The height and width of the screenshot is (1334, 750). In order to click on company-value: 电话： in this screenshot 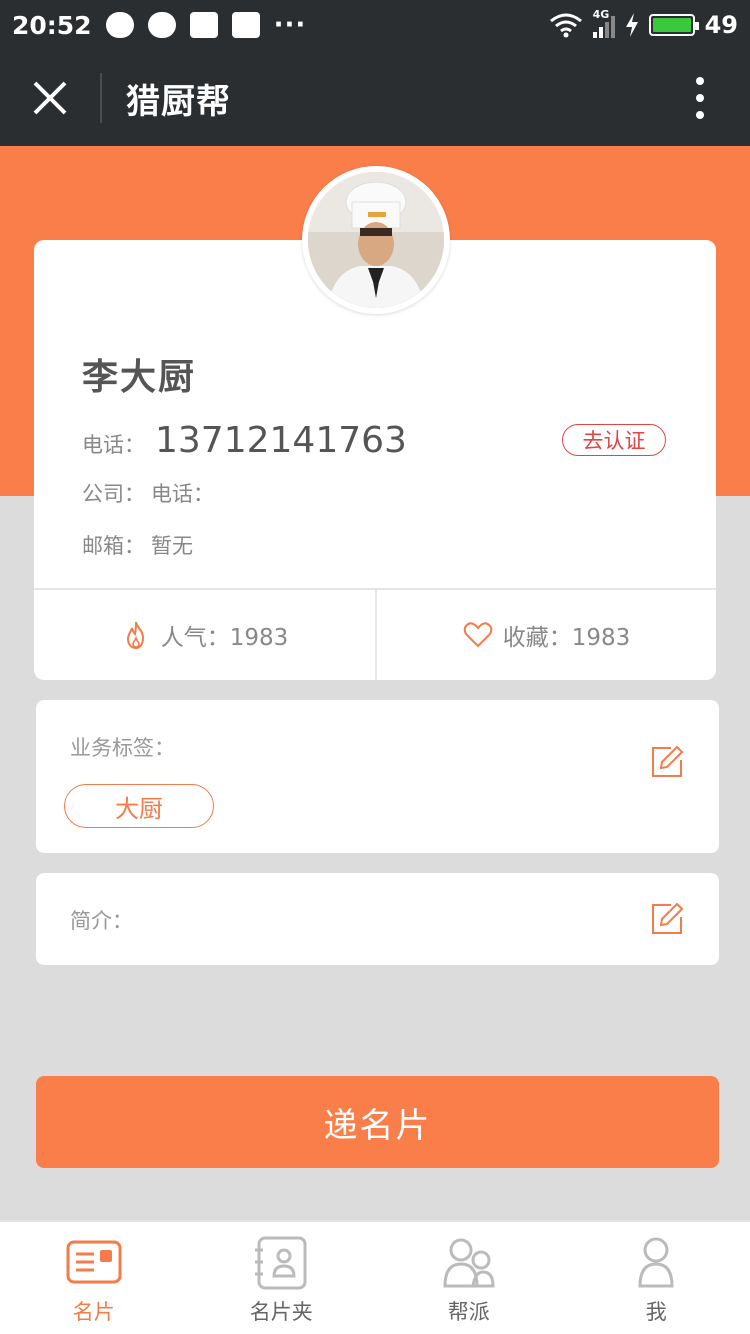, I will do `click(182, 494)`.